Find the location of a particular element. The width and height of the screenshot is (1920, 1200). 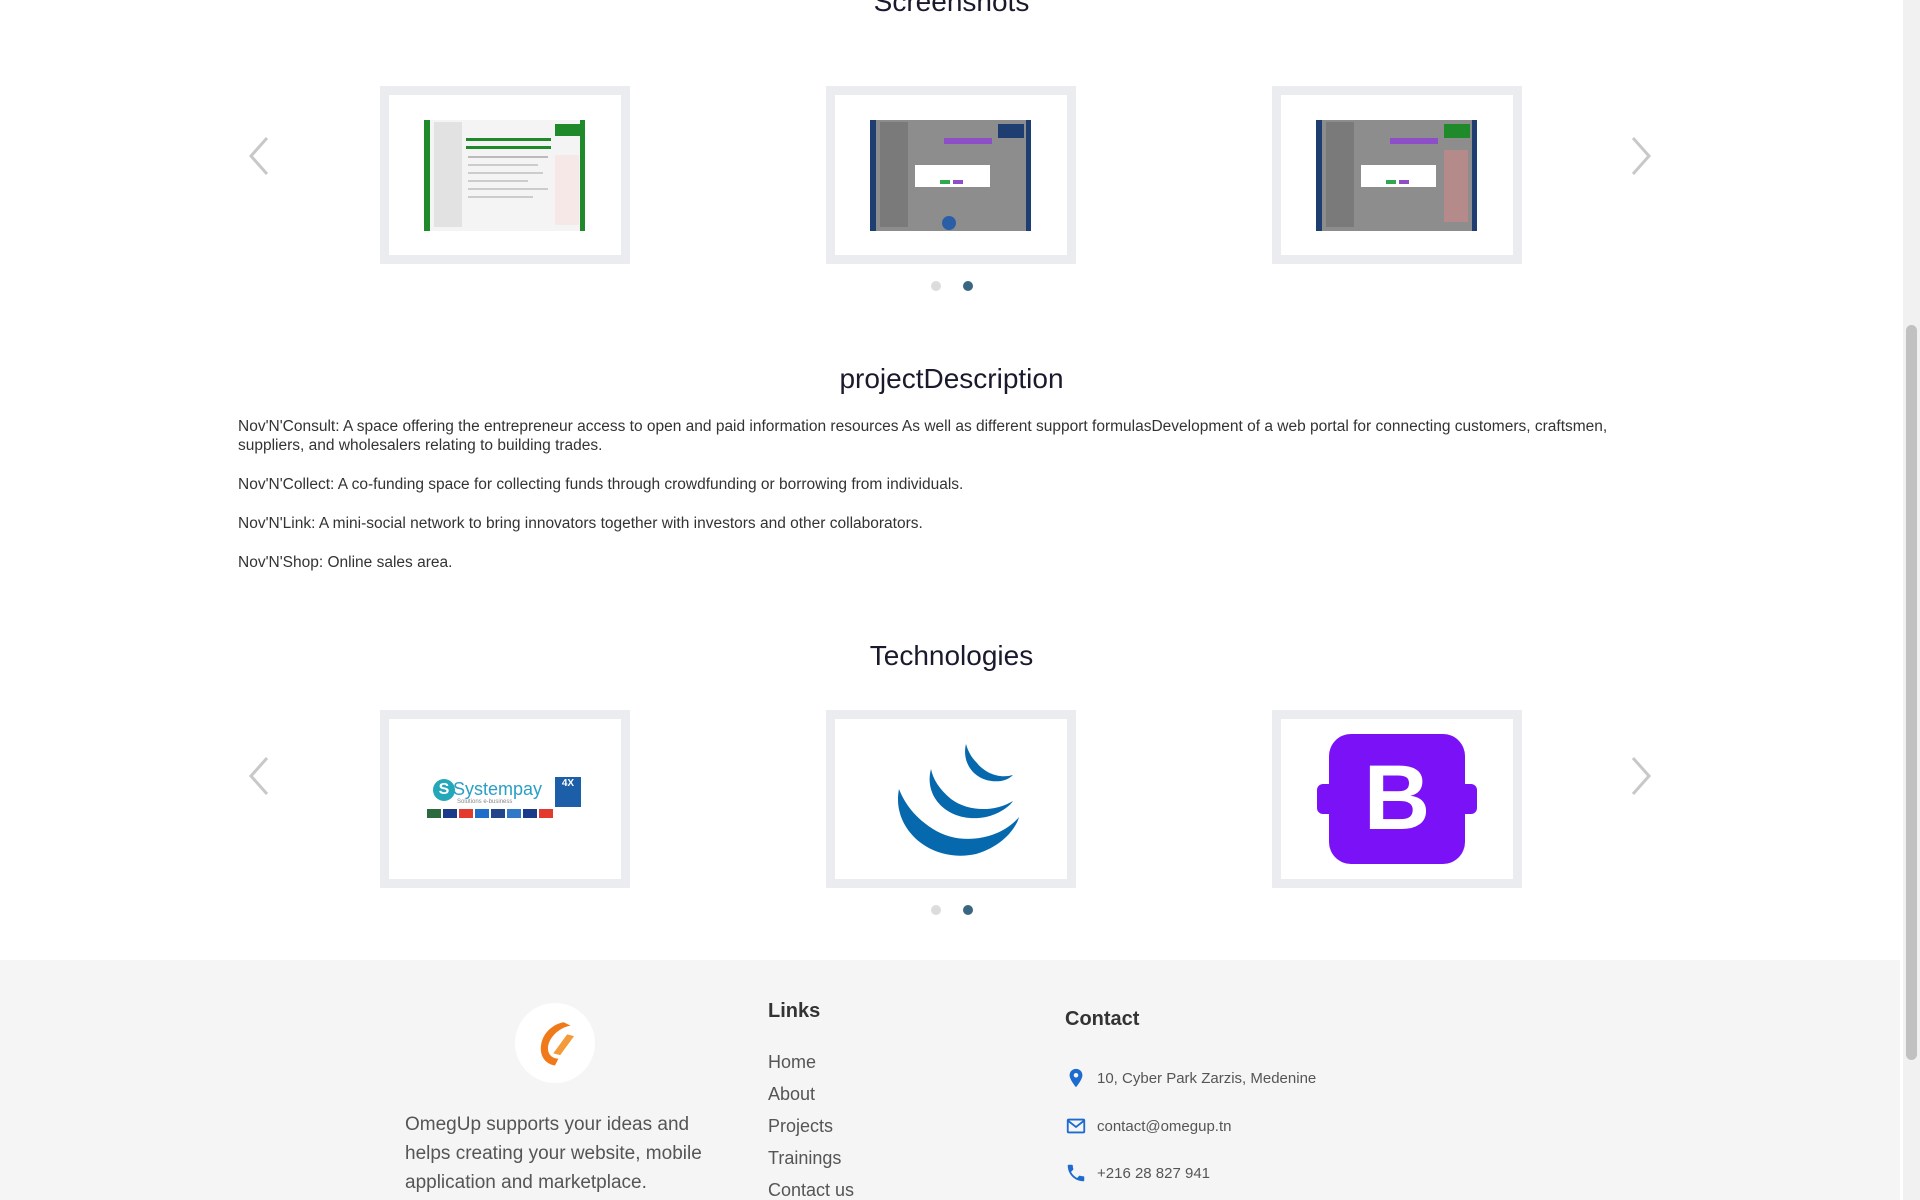

technology-slide-bootstrap: B is located at coordinates (1397, 799).